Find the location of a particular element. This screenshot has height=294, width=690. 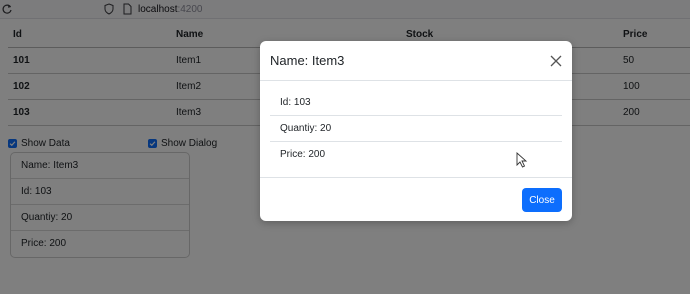

dialog-list-item: Id: 103 is located at coordinates (416, 103).